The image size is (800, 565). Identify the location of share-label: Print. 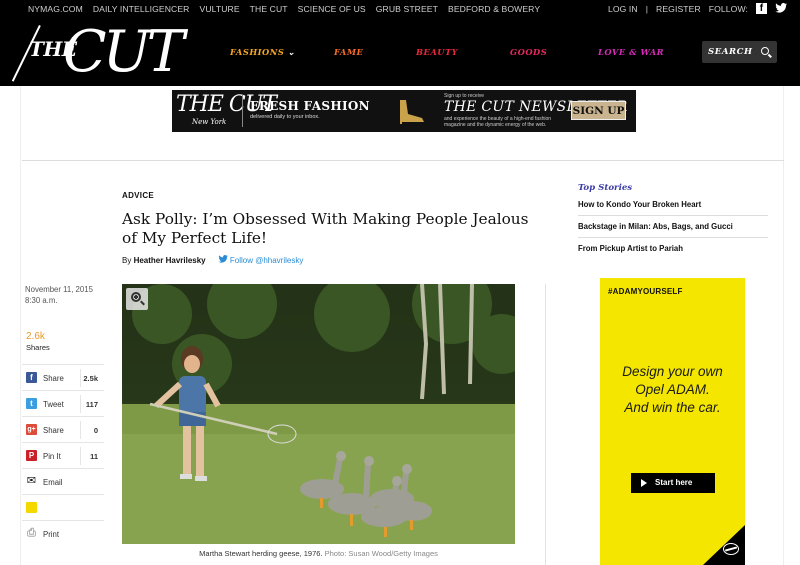
(51, 534).